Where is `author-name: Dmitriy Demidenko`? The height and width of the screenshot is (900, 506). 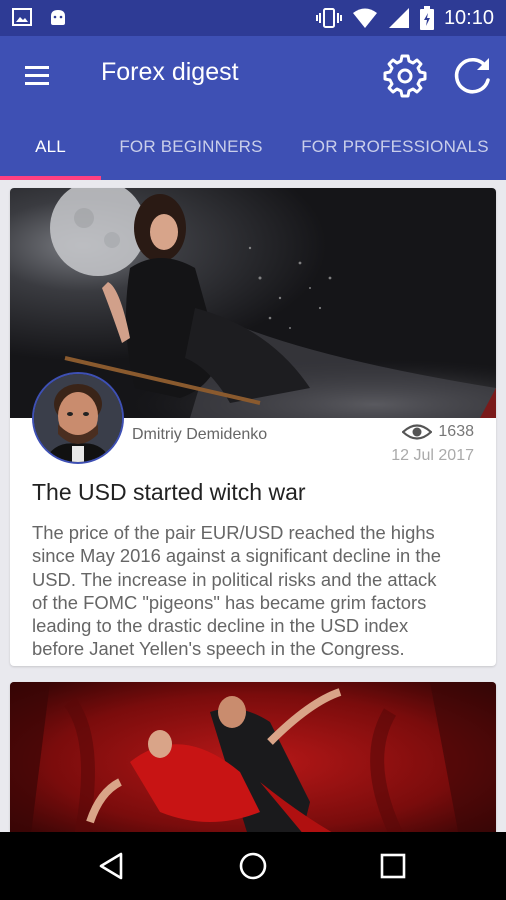 author-name: Dmitriy Demidenko is located at coordinates (200, 434).